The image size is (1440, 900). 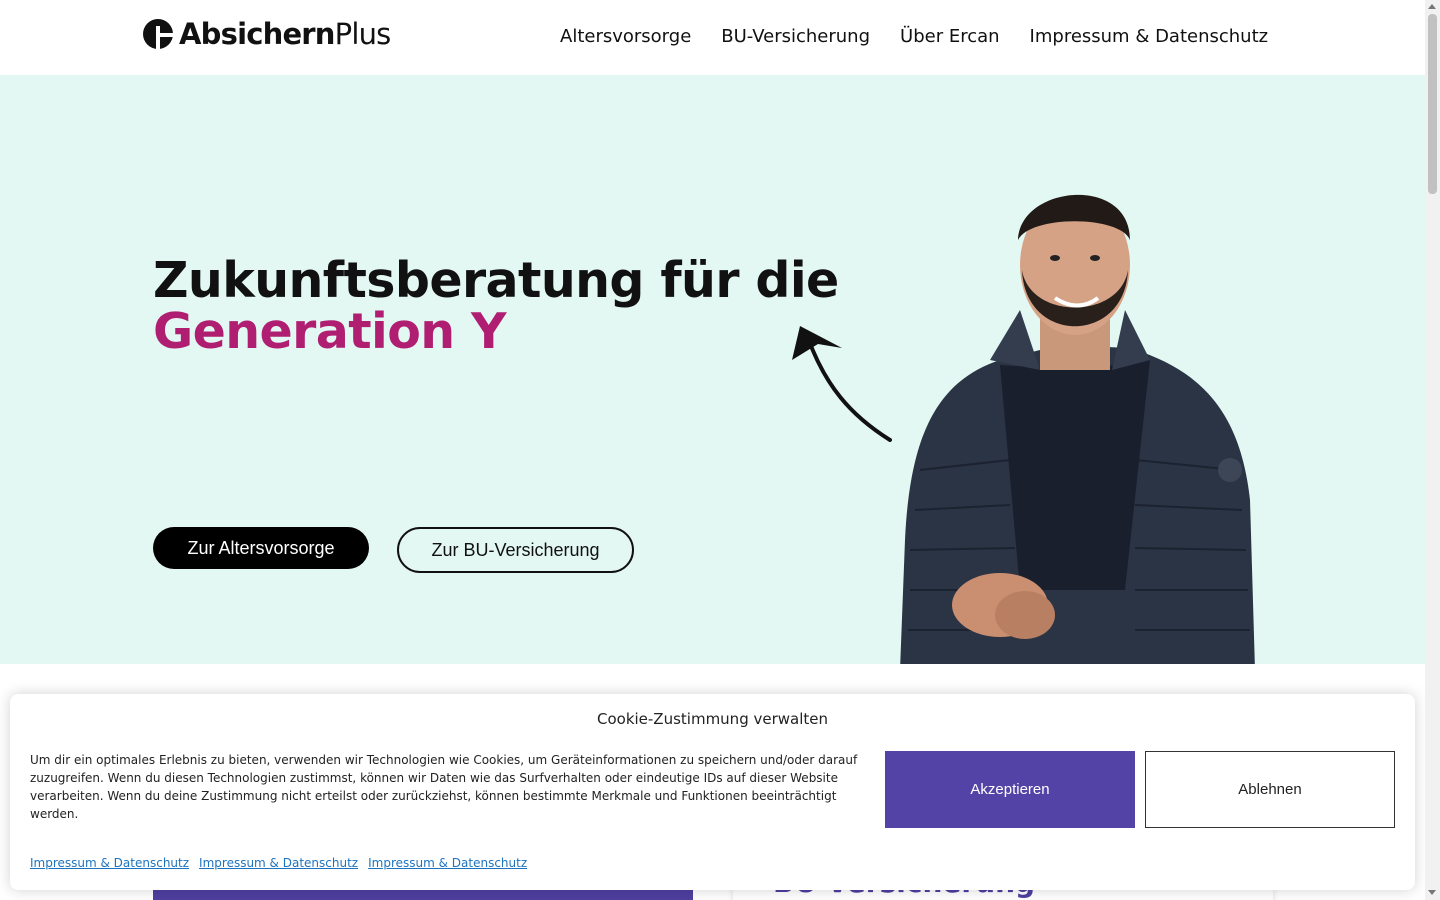 What do you see at coordinates (257, 34) in the screenshot?
I see `brand-name-bold: Absichern` at bounding box center [257, 34].